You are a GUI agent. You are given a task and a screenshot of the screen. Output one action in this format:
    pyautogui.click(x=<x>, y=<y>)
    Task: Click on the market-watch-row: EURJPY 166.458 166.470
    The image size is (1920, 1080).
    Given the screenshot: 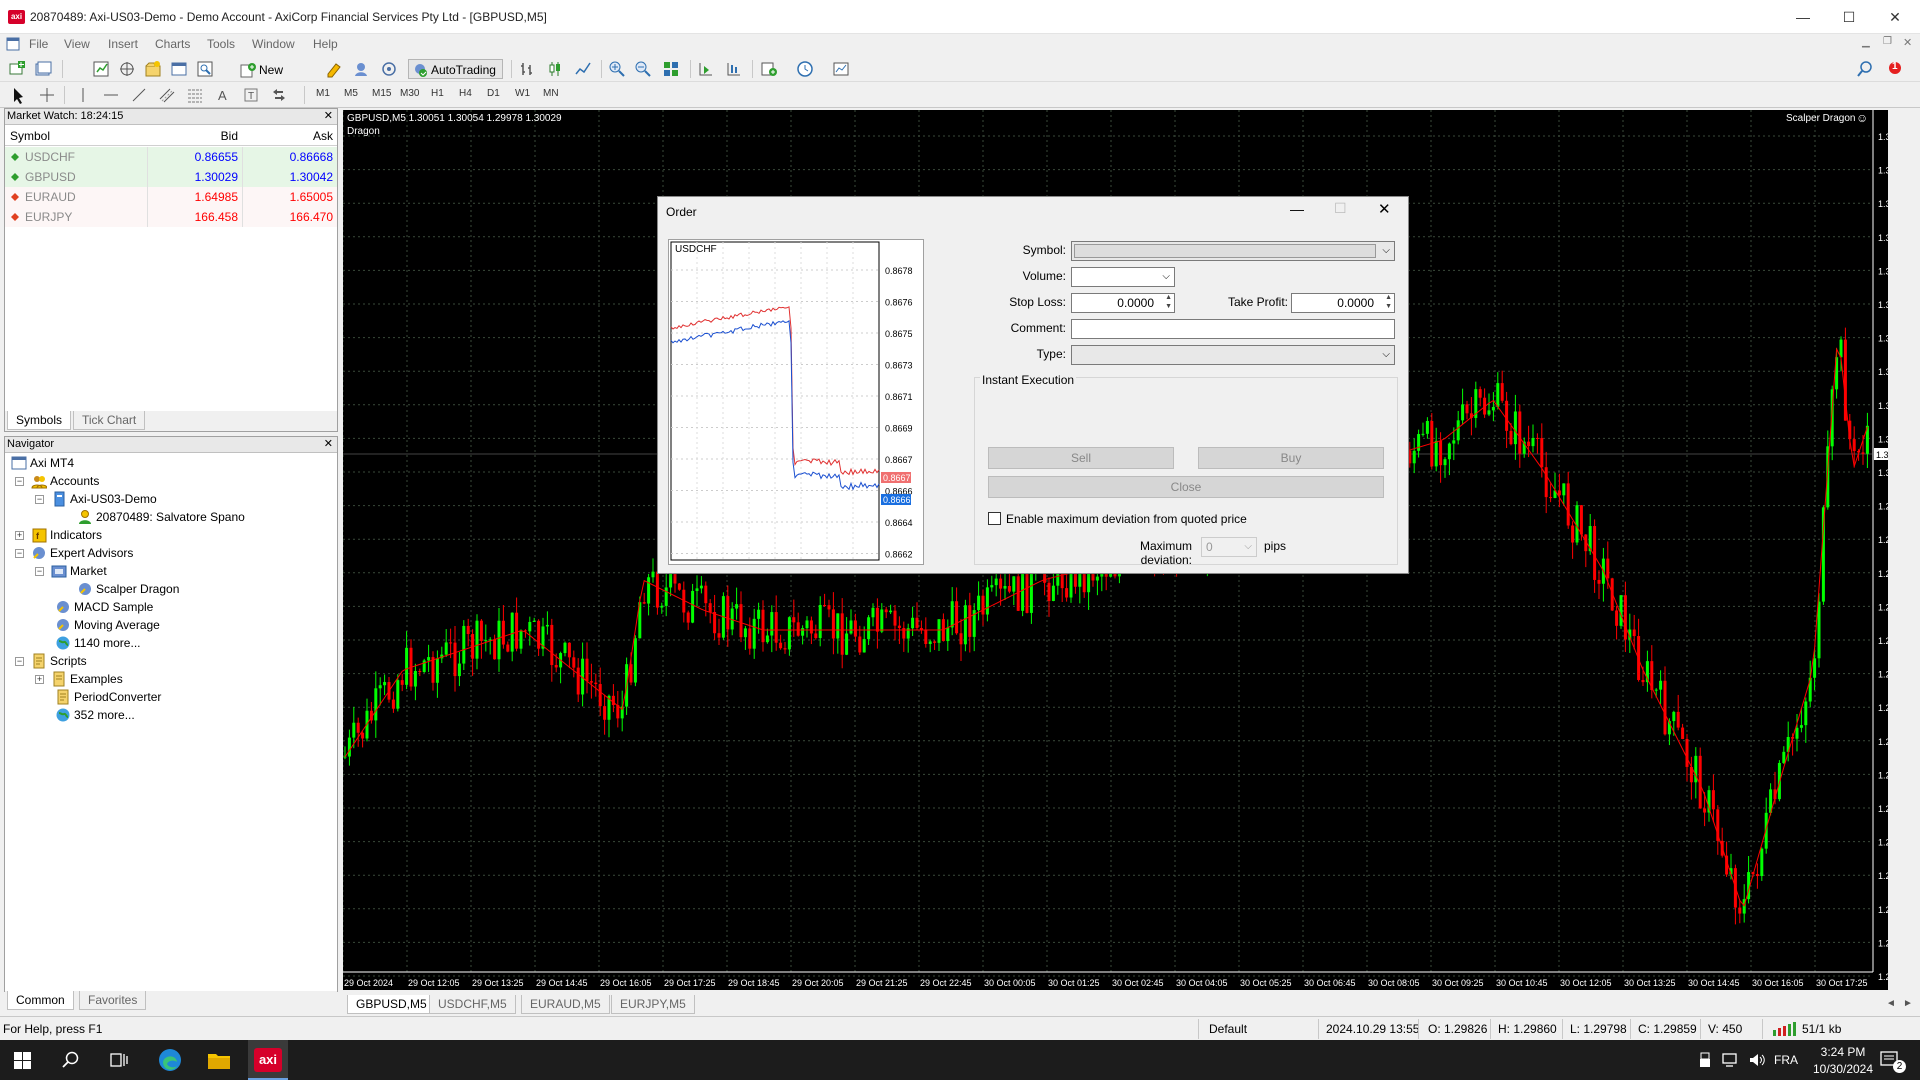 What is the action you would take?
    pyautogui.click(x=171, y=217)
    